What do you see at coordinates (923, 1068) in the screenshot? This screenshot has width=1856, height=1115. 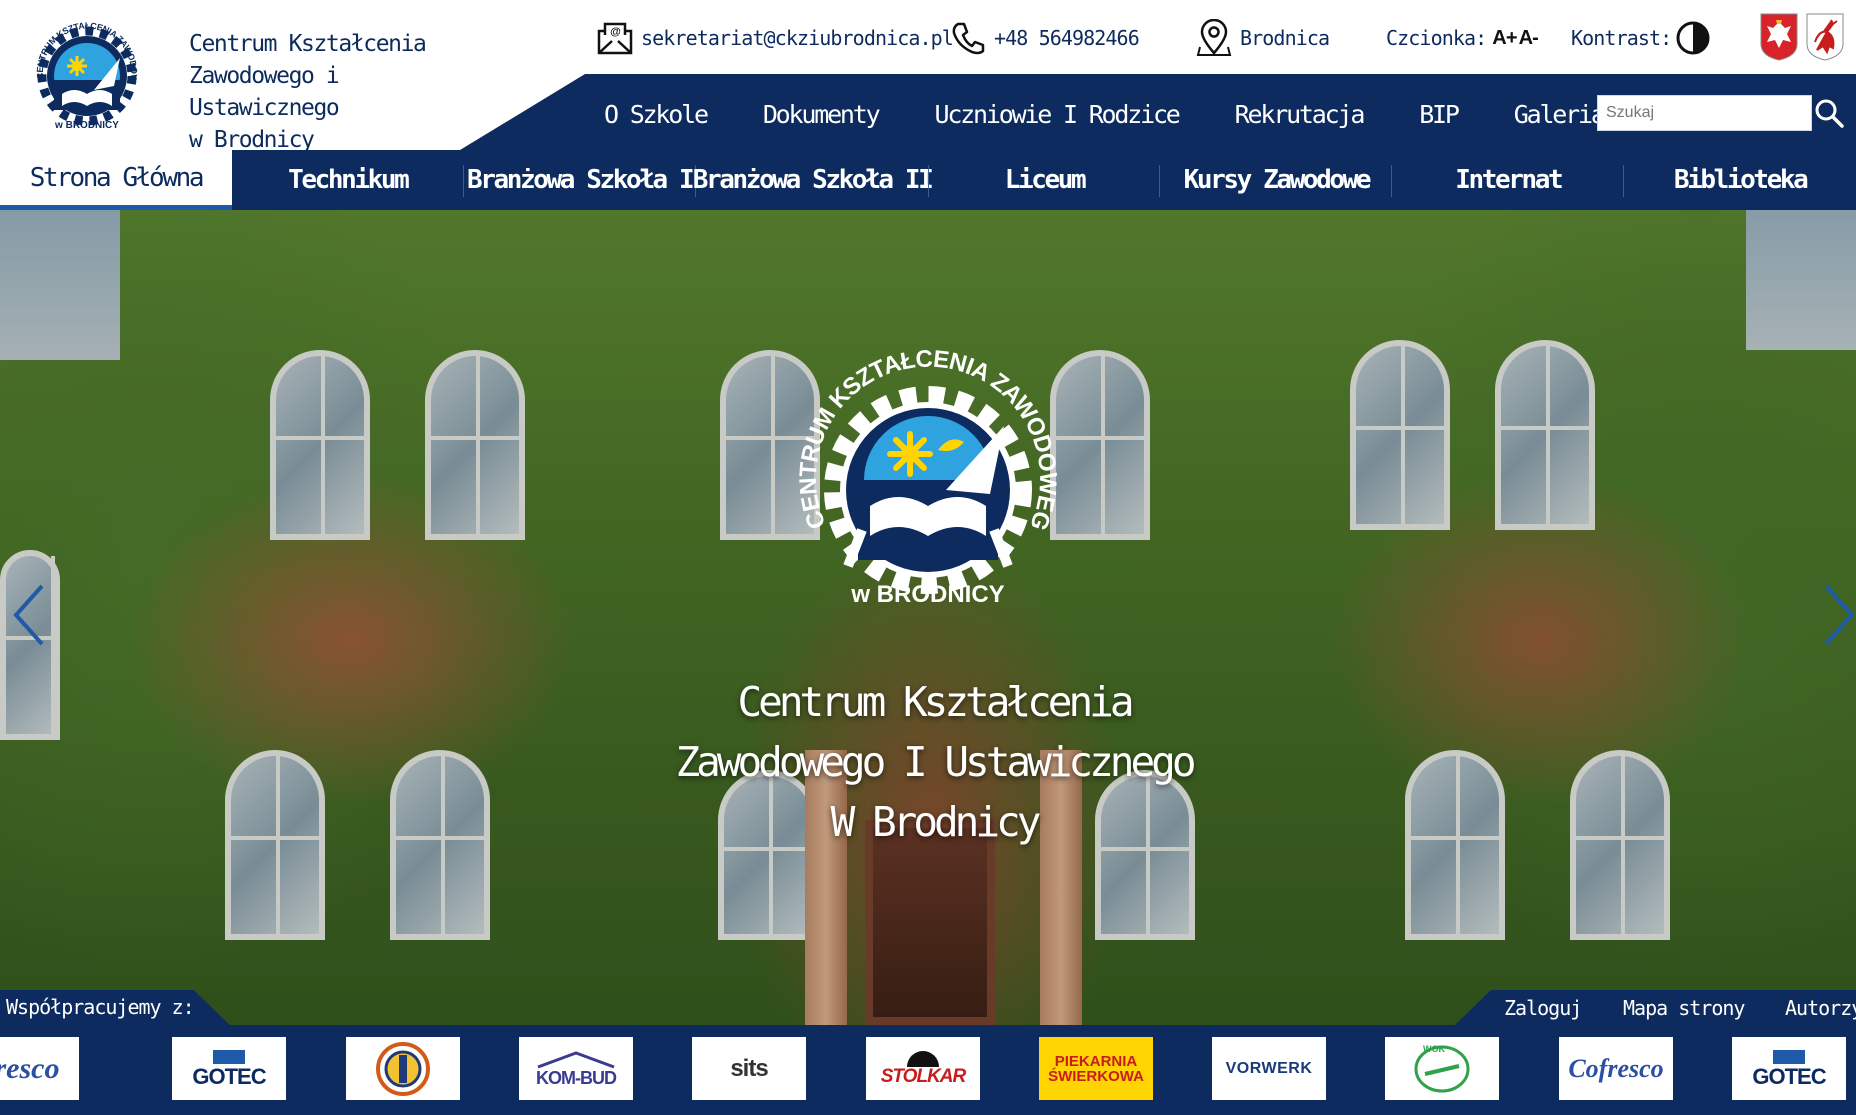 I see `partner-logo: STOLKAR` at bounding box center [923, 1068].